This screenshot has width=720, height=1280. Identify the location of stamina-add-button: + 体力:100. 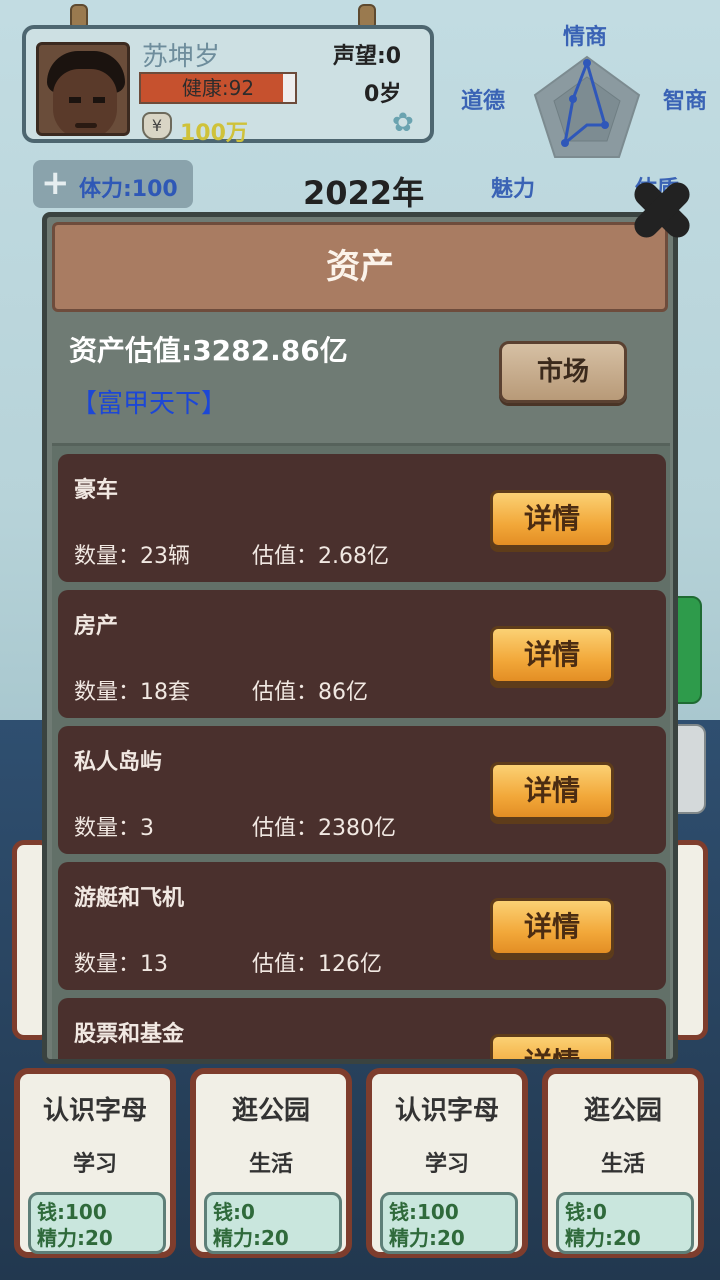
(113, 184).